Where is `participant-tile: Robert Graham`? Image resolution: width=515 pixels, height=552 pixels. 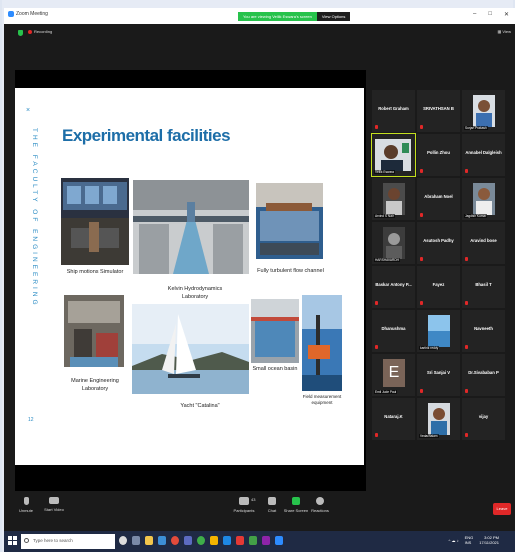 participant-tile: Robert Graham is located at coordinates (393, 111).